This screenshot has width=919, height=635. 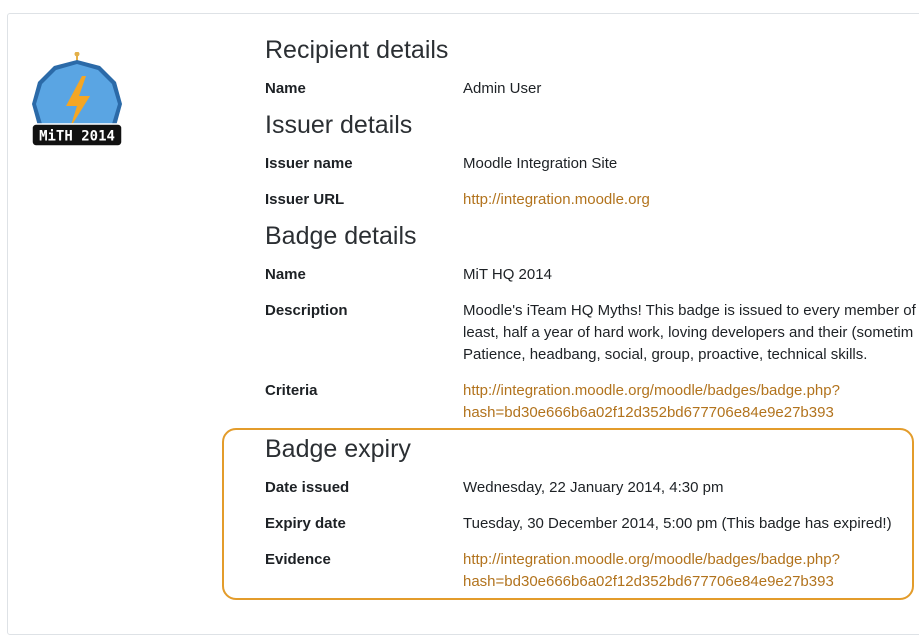 What do you see at coordinates (306, 310) in the screenshot?
I see `badge-description-label: Description` at bounding box center [306, 310].